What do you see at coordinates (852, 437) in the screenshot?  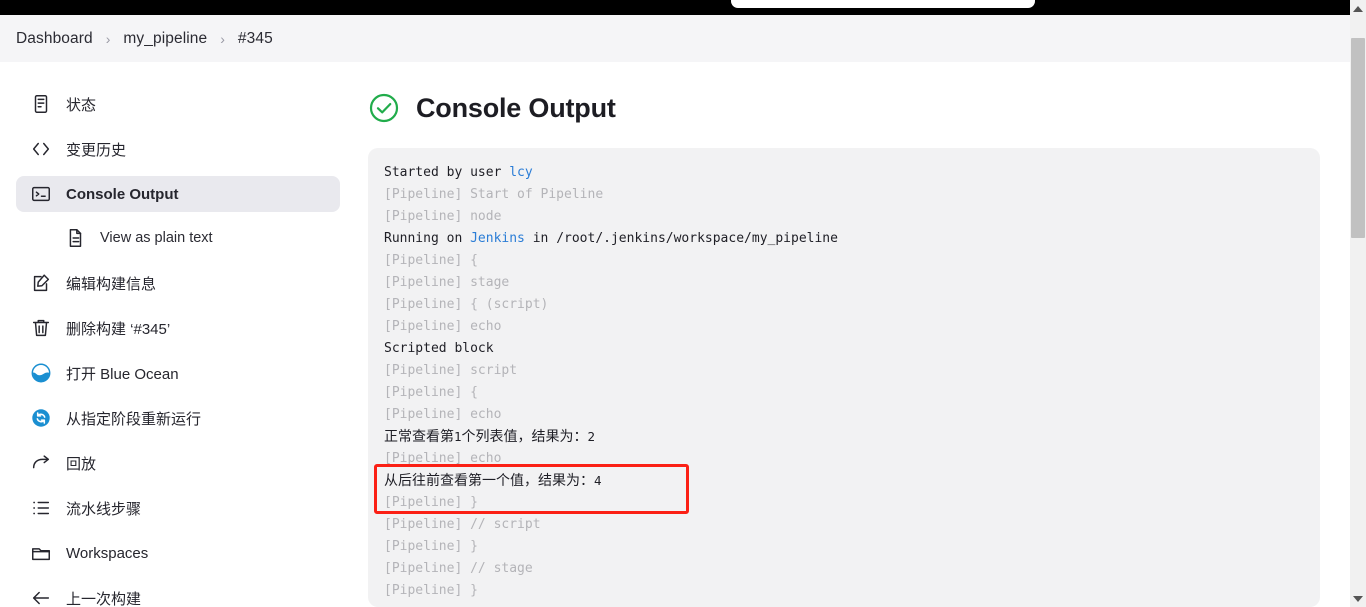 I see `console-log-line: 正常查看第1个列表值，结果为：2` at bounding box center [852, 437].